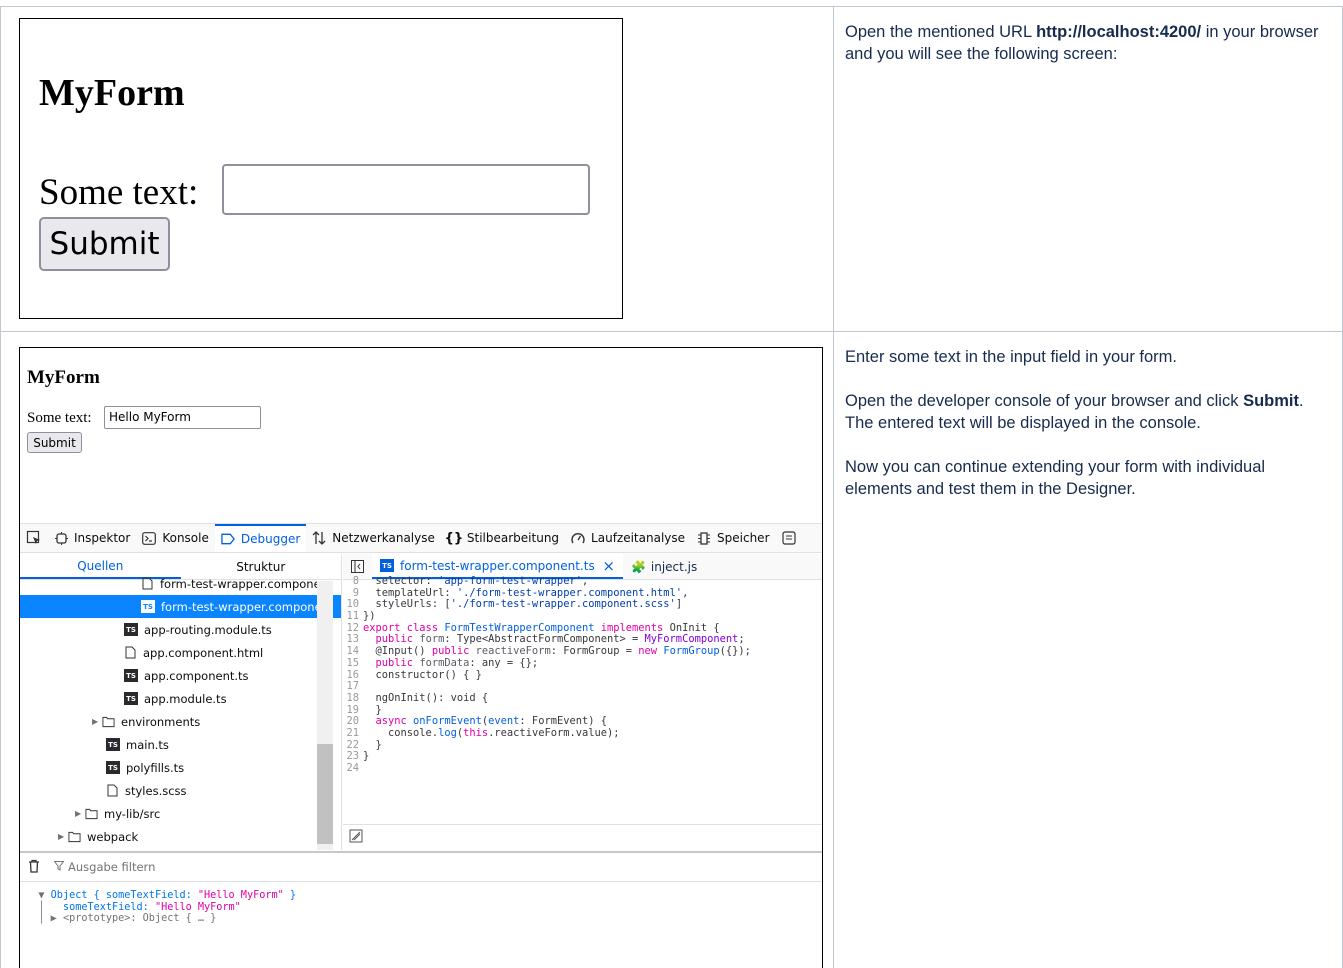 Image resolution: width=1343 pixels, height=968 pixels. What do you see at coordinates (406, 189) in the screenshot?
I see `some-text-input` at bounding box center [406, 189].